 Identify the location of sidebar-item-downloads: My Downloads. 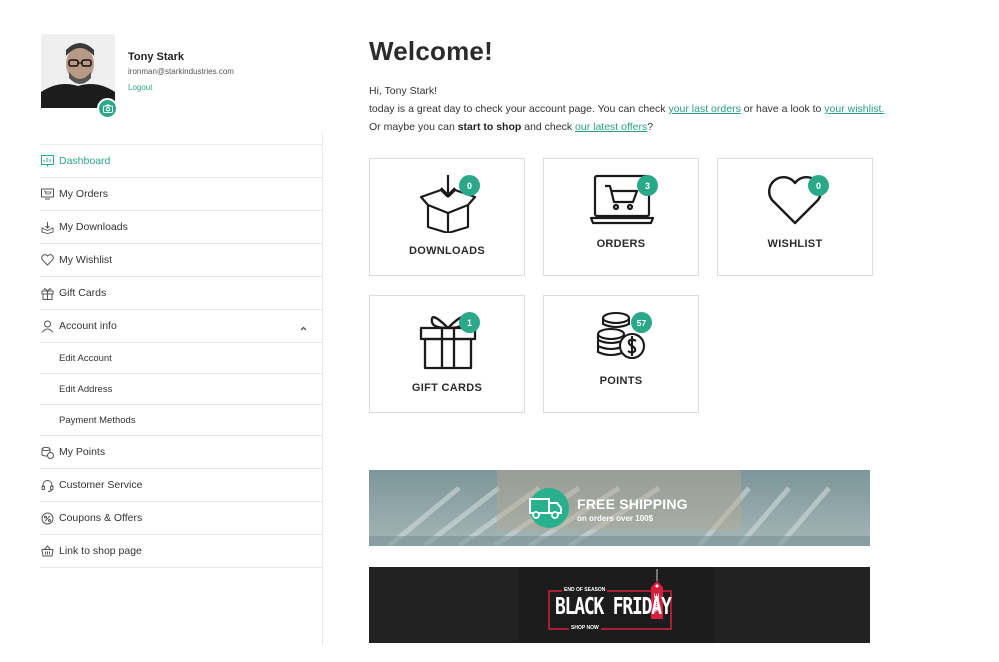
(181, 227).